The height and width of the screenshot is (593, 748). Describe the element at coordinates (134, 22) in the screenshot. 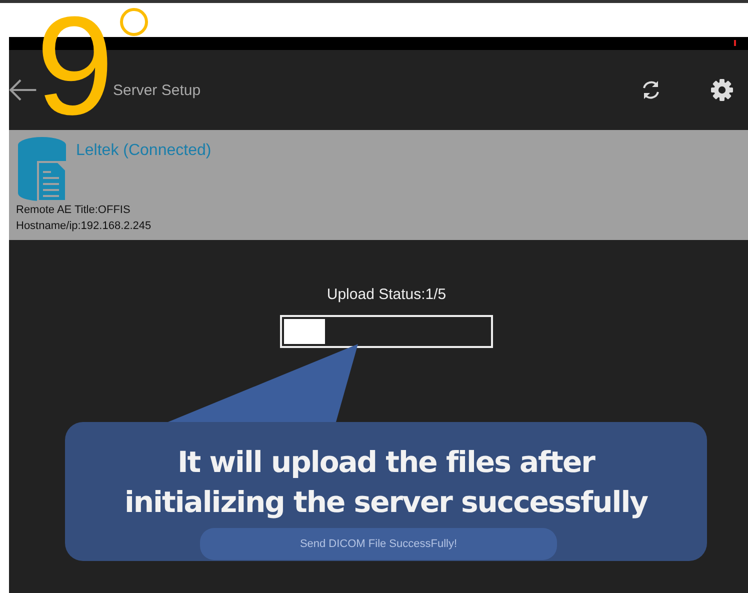

I see `degree-circle-icon` at that location.